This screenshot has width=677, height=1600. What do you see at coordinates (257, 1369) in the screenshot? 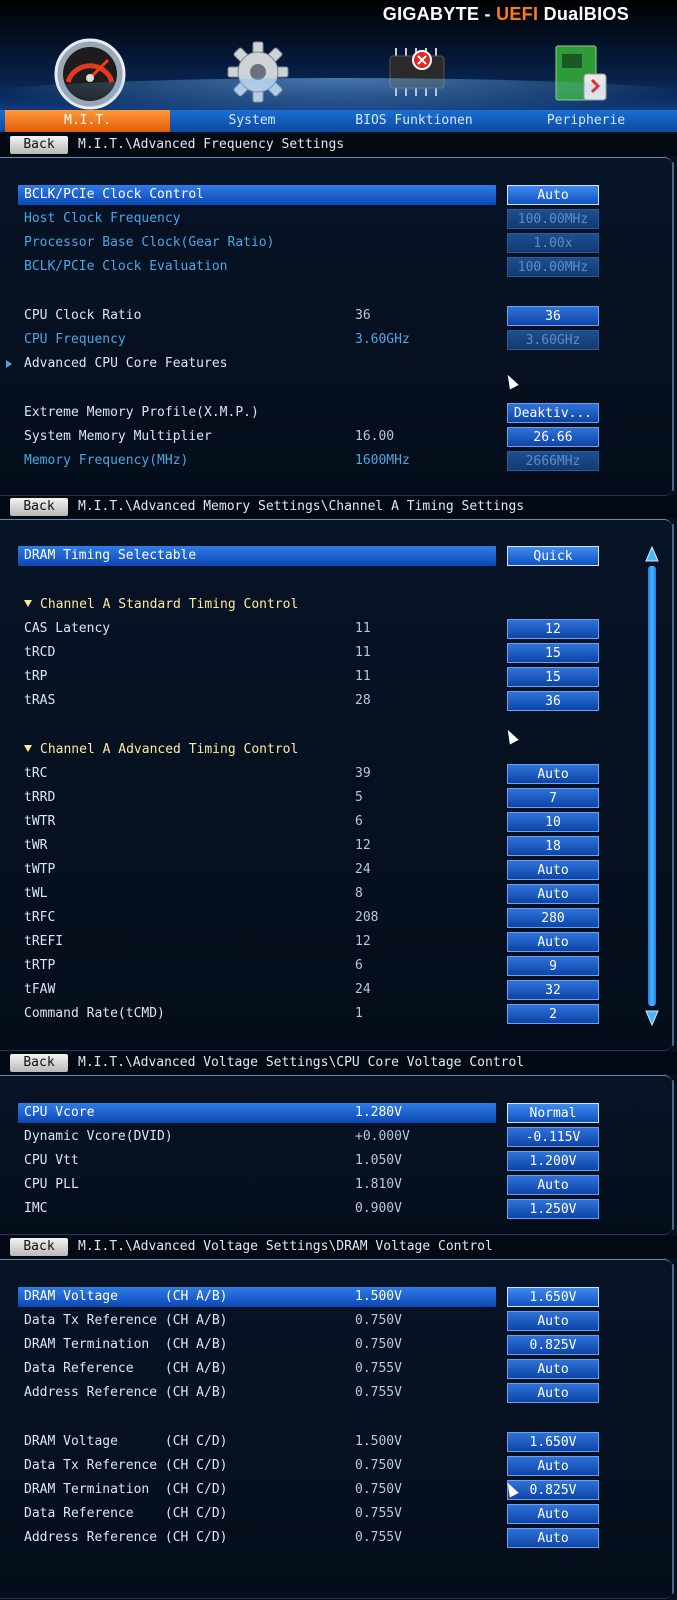
I see `setting-row: Data Reference (CH A/B) 0.755V` at bounding box center [257, 1369].